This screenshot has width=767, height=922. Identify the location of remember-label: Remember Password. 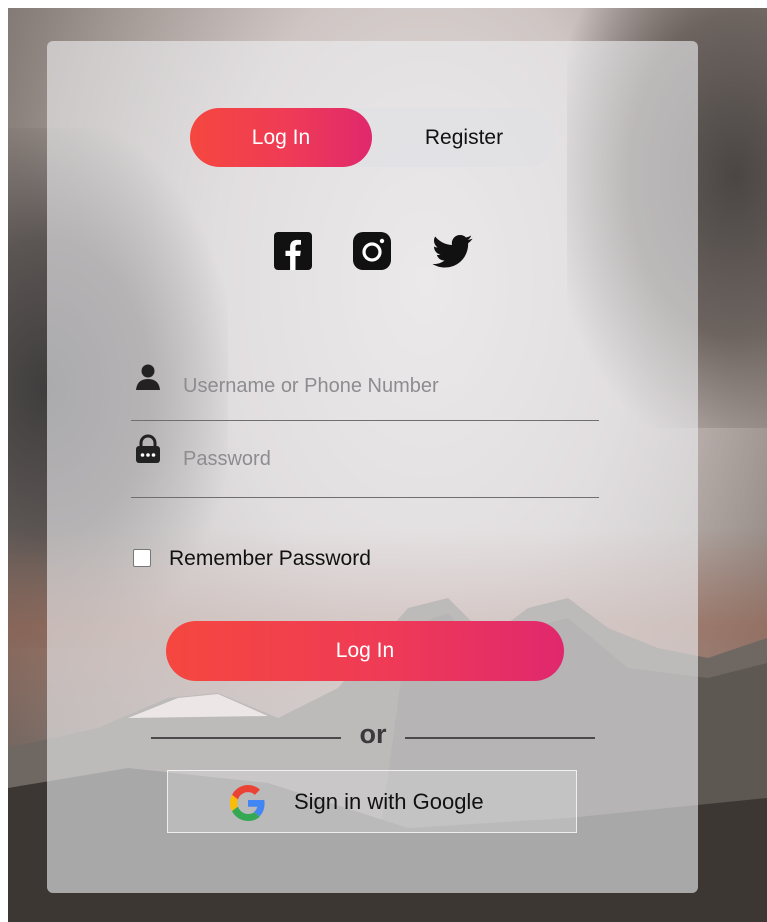
(270, 558).